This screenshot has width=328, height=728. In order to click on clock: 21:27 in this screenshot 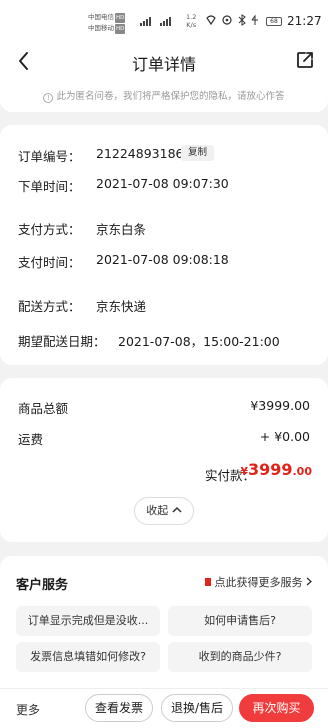, I will do `click(304, 21)`.